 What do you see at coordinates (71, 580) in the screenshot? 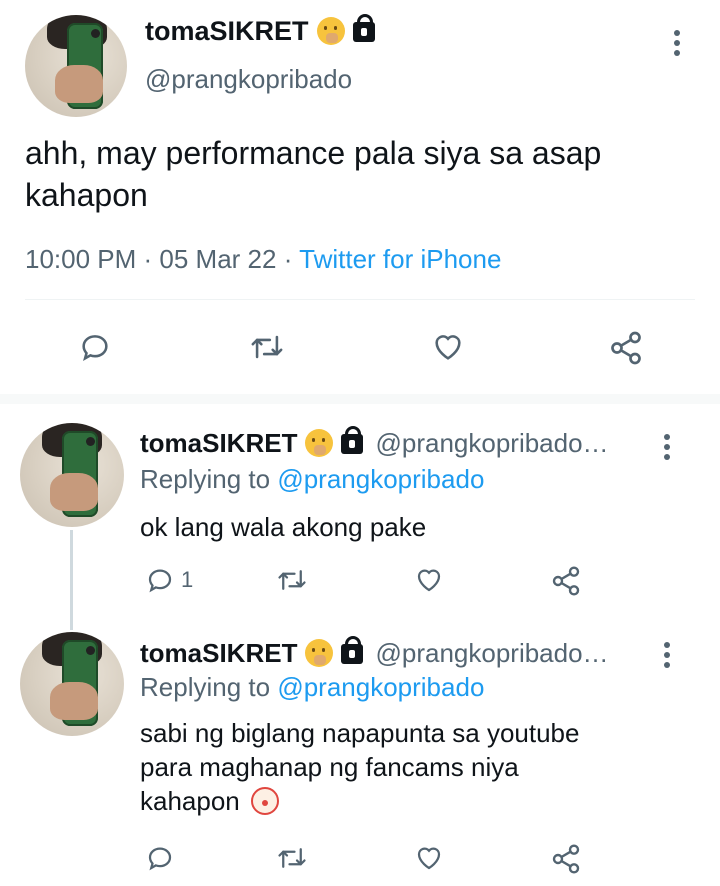
I see `thread-line` at bounding box center [71, 580].